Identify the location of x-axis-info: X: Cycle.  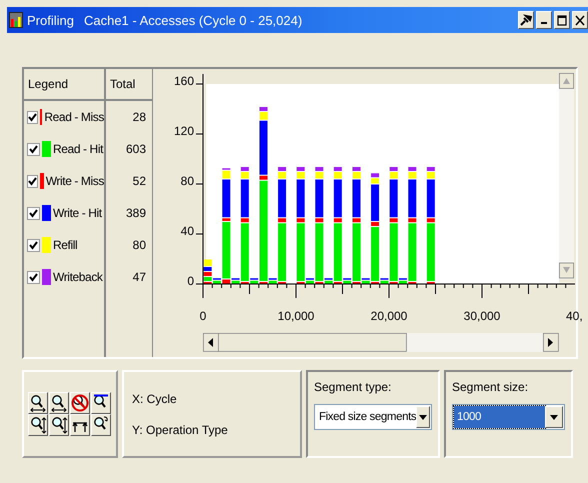
(155, 399).